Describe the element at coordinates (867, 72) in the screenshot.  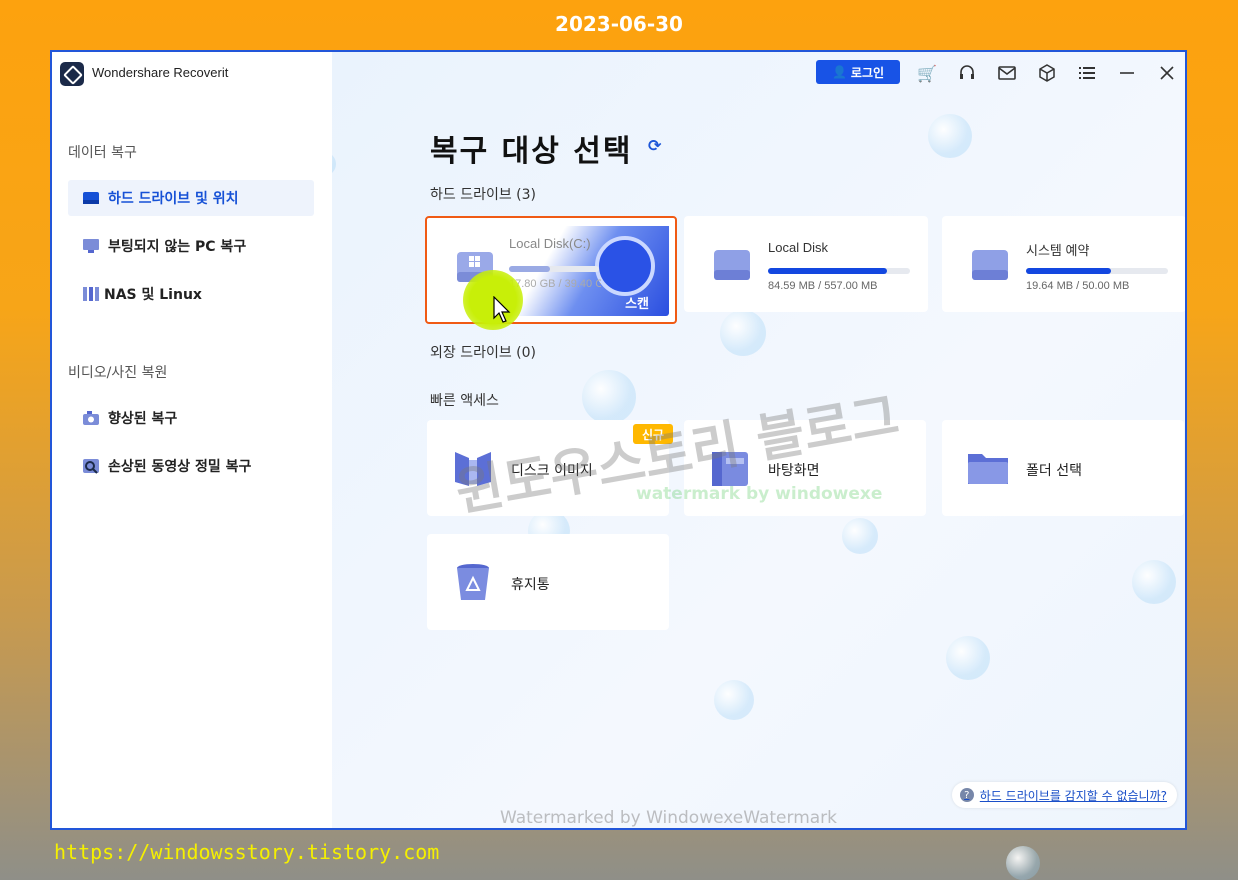
I see `login-label: 로그인` at that location.